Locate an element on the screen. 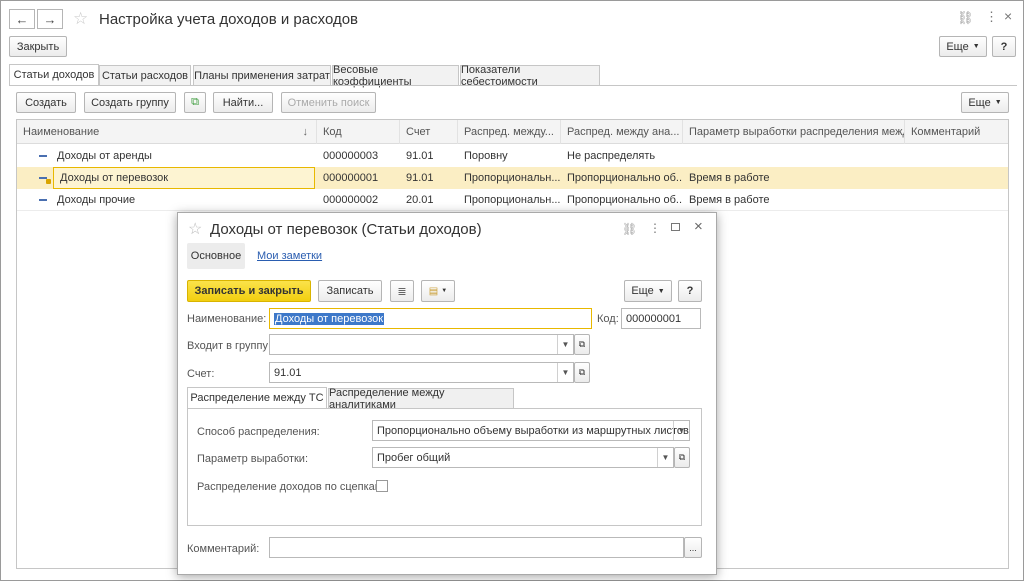 The height and width of the screenshot is (581, 1024). arrow-left-icon: ← is located at coordinates (22, 19).